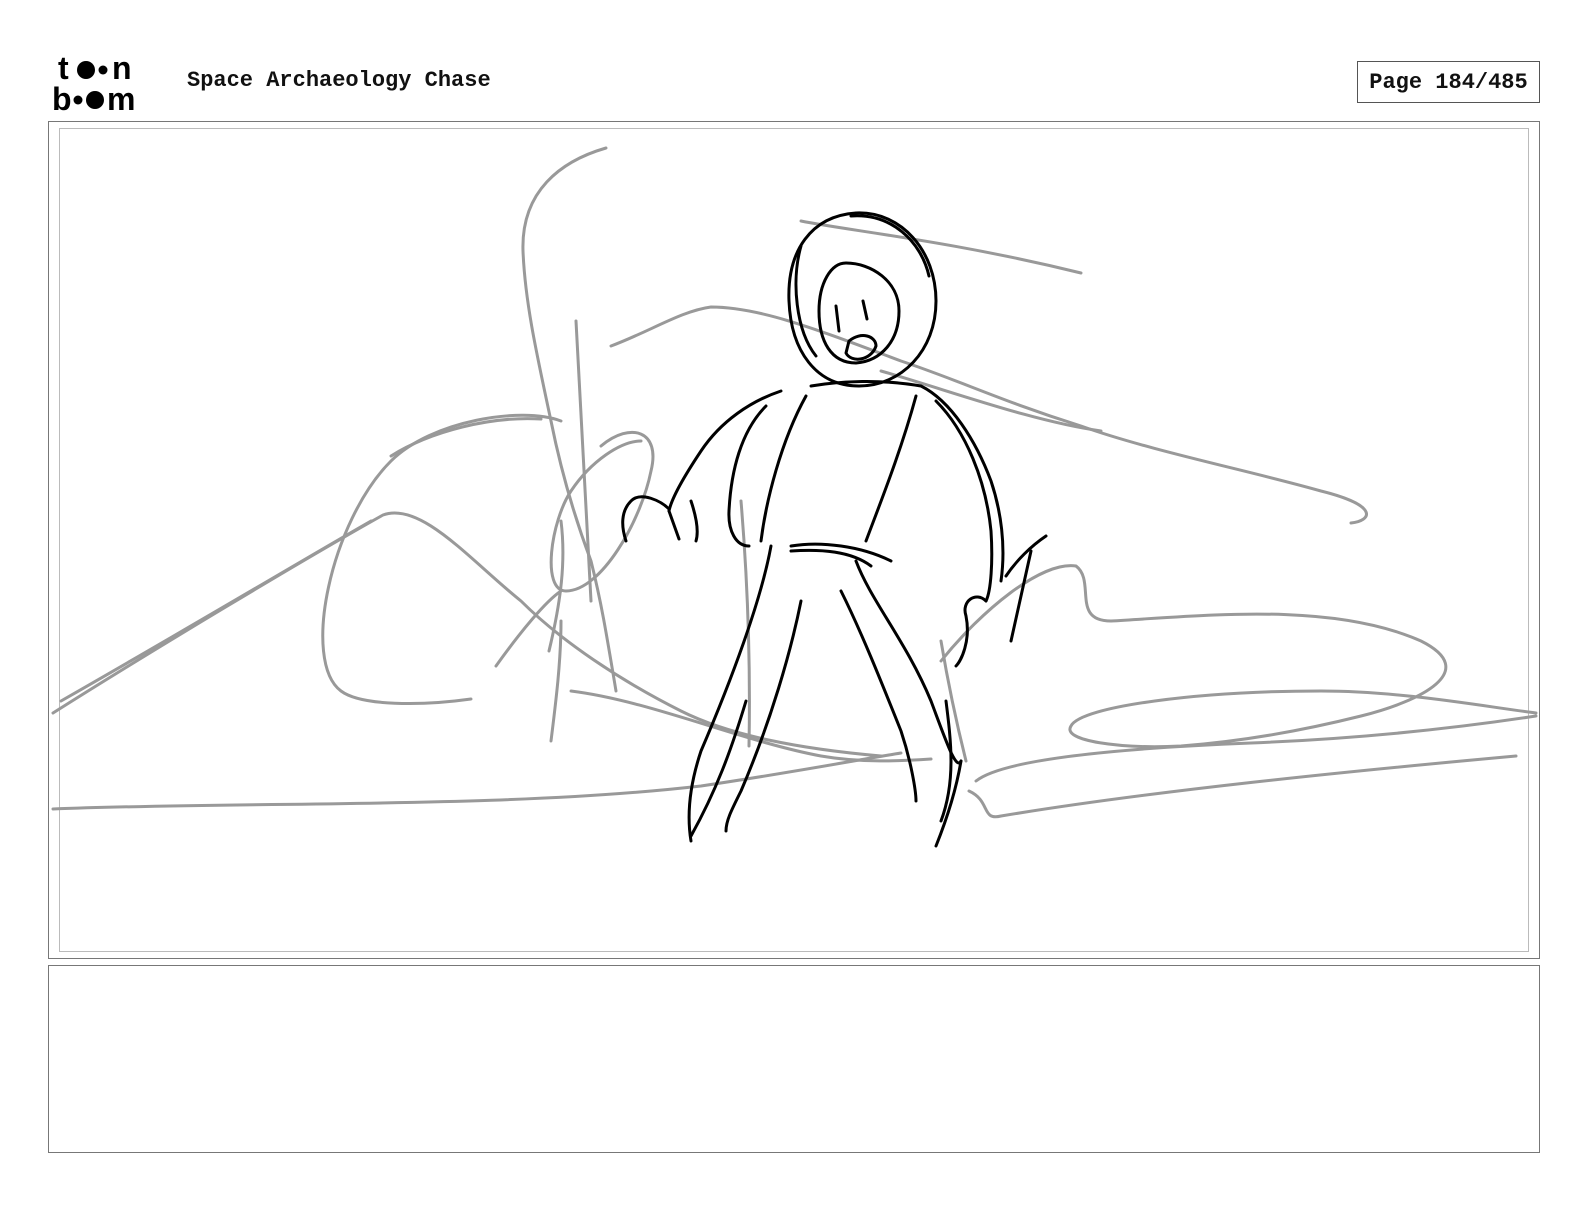 This screenshot has width=1584, height=1224. I want to click on page-number-label: Page 184/485, so click(1448, 82).